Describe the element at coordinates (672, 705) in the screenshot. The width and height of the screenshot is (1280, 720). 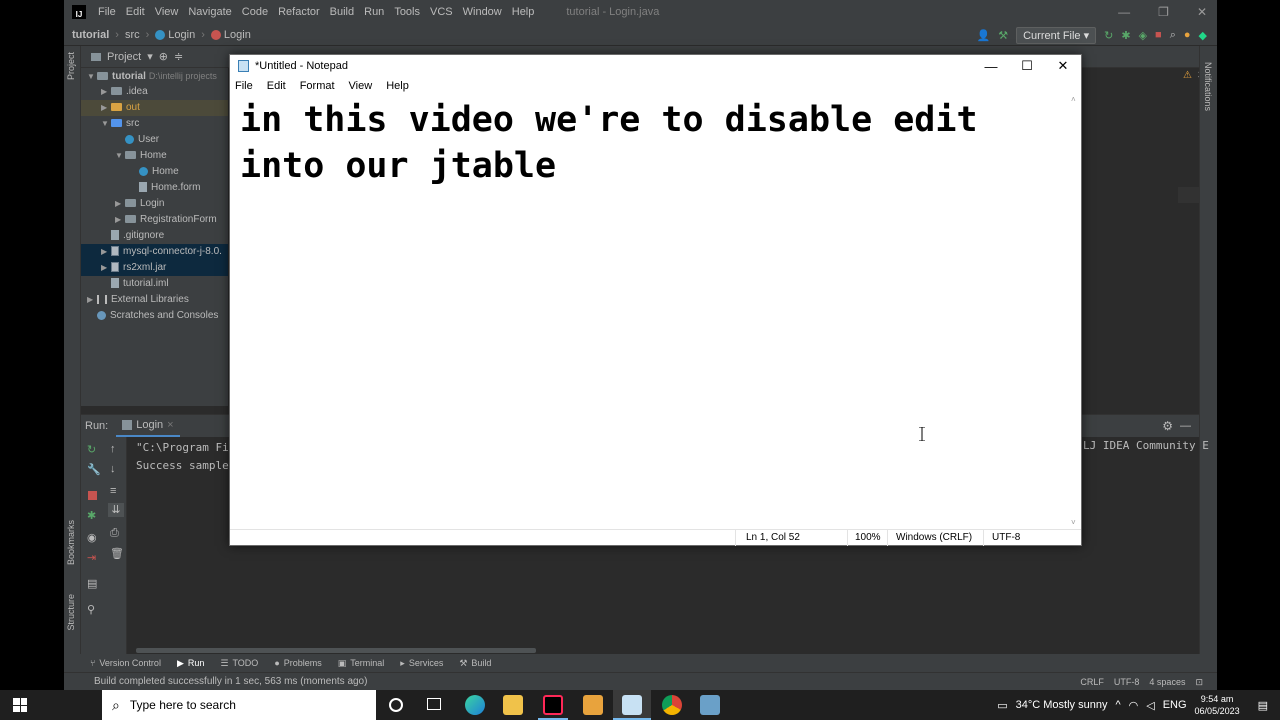
I see `chrome-icon` at that location.